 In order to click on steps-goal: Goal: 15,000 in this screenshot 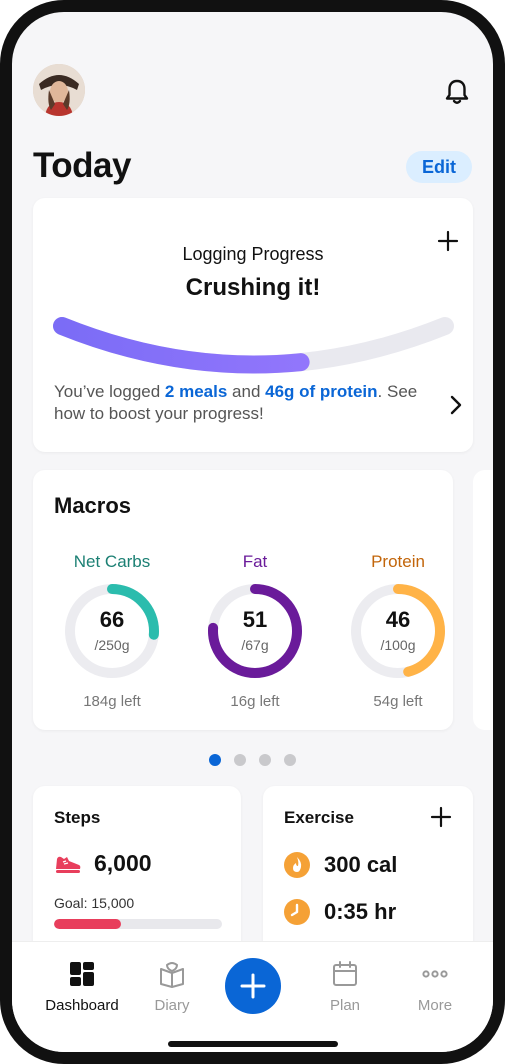, I will do `click(94, 903)`.